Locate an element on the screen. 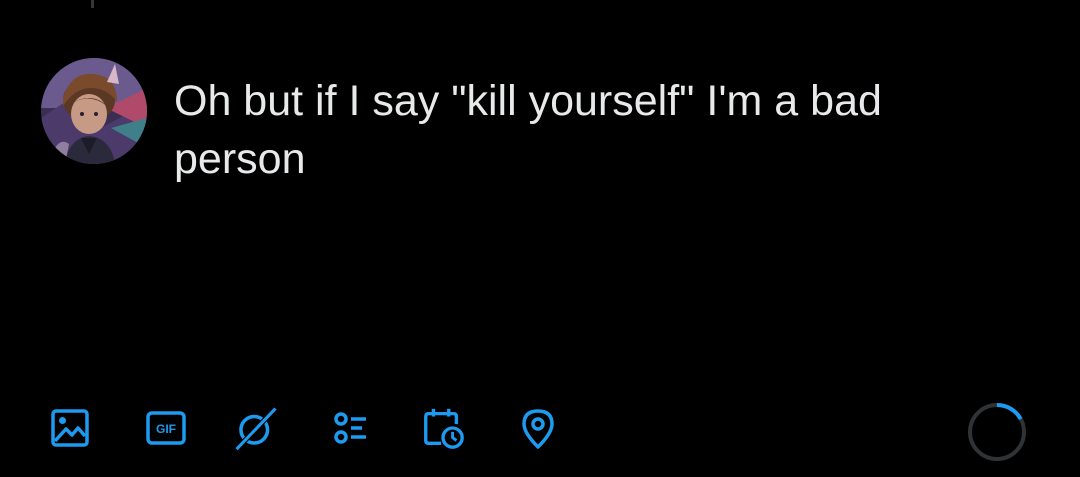  schedule-icon is located at coordinates (444, 428).